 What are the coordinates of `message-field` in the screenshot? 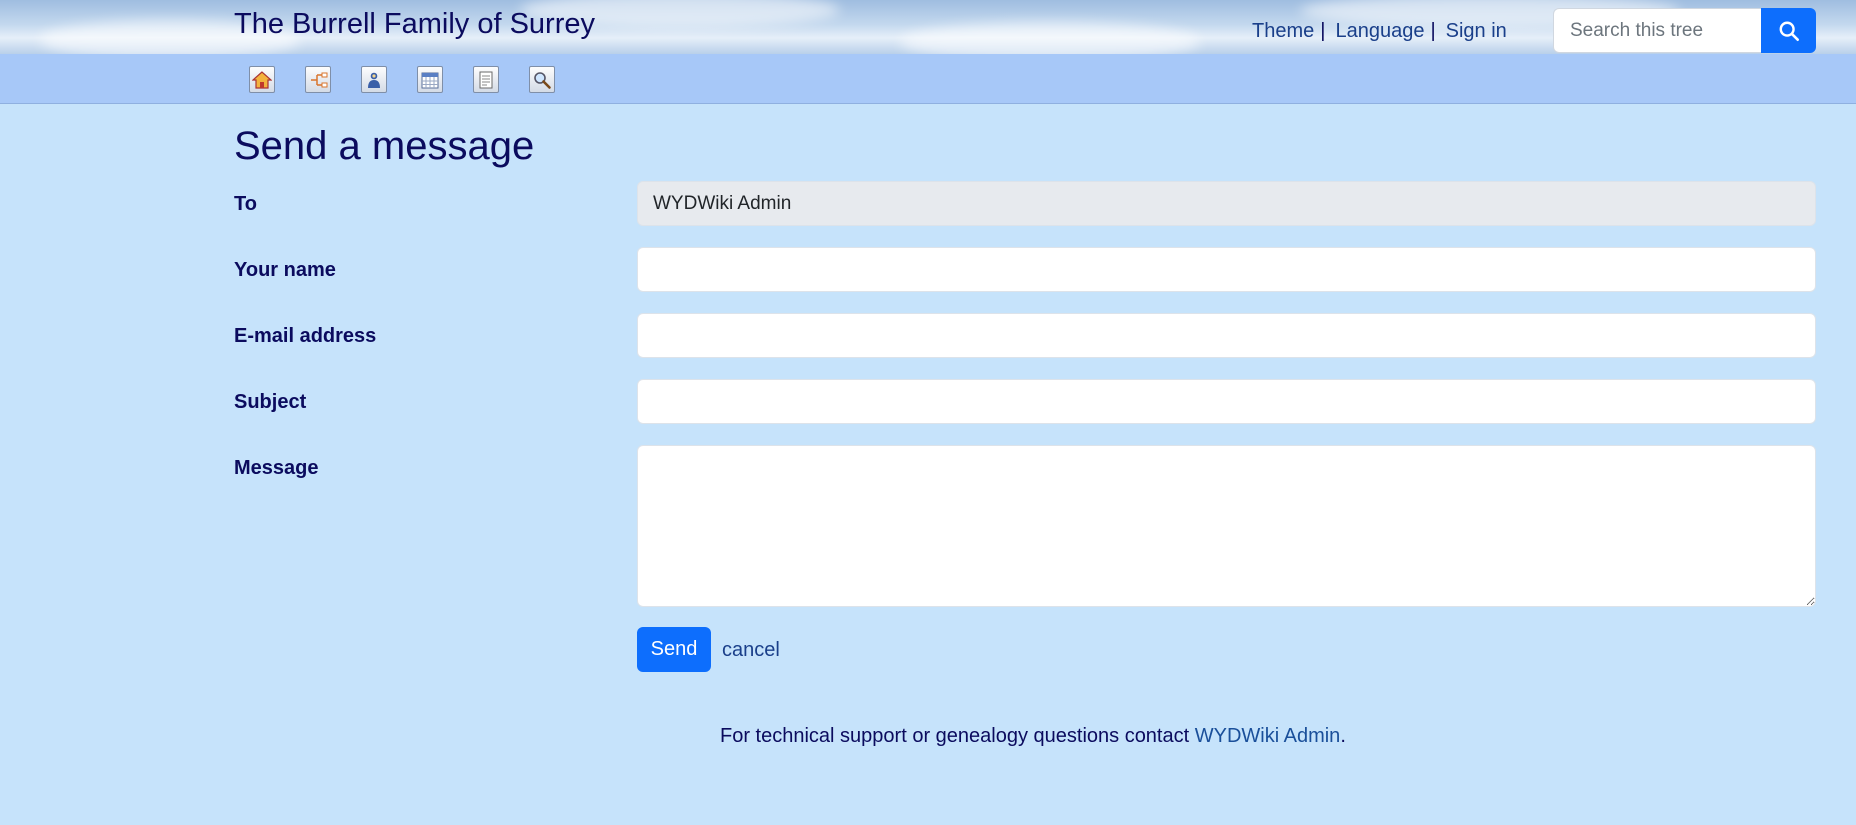 It's located at (1226, 526).